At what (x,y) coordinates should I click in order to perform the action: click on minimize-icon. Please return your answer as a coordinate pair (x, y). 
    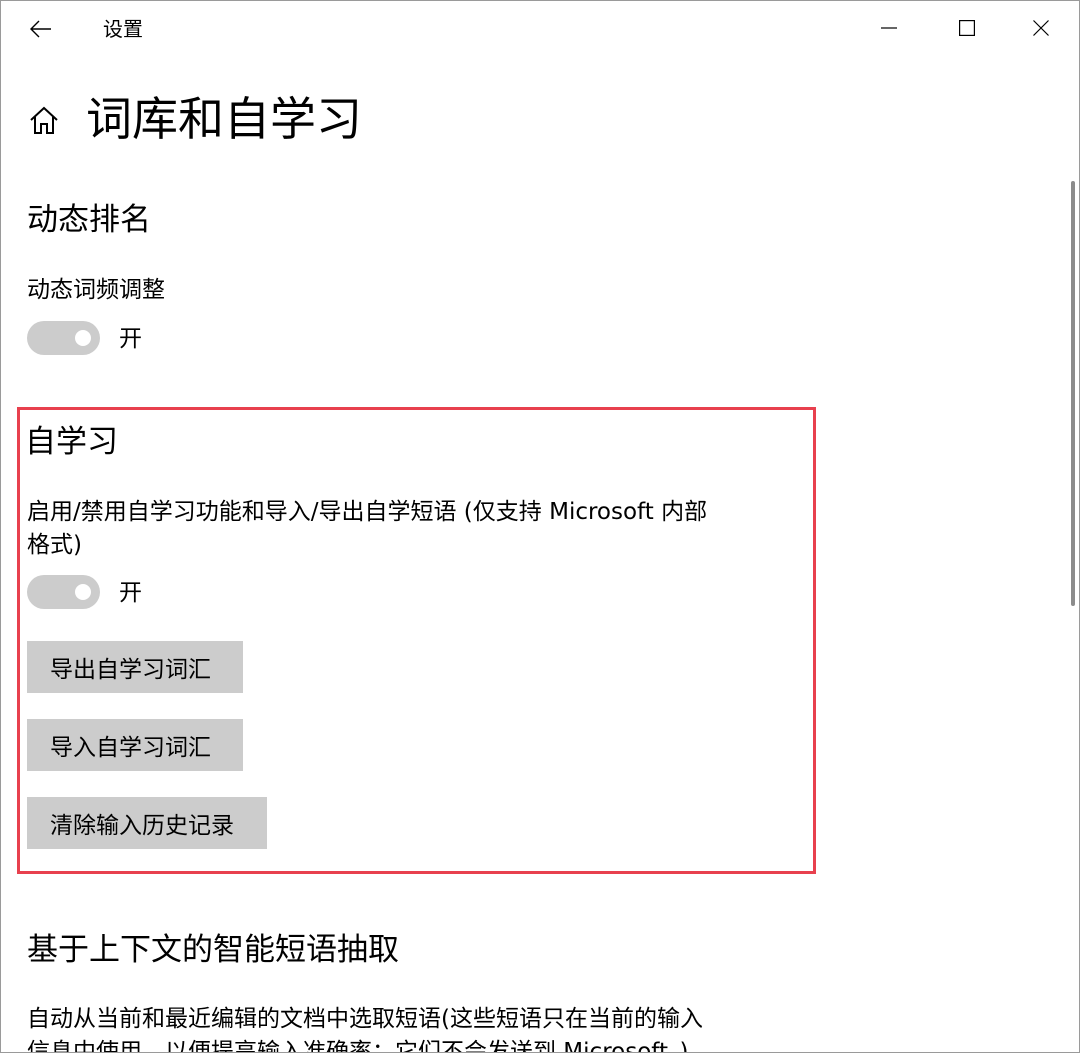
    Looking at the image, I should click on (889, 28).